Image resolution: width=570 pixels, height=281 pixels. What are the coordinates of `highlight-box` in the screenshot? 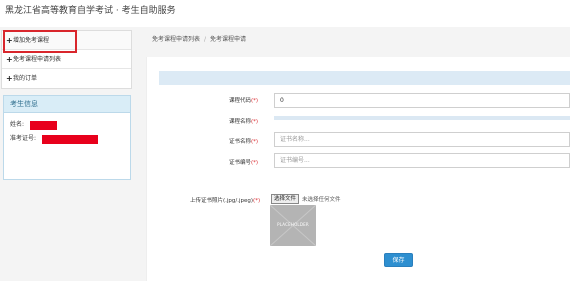 It's located at (40, 41).